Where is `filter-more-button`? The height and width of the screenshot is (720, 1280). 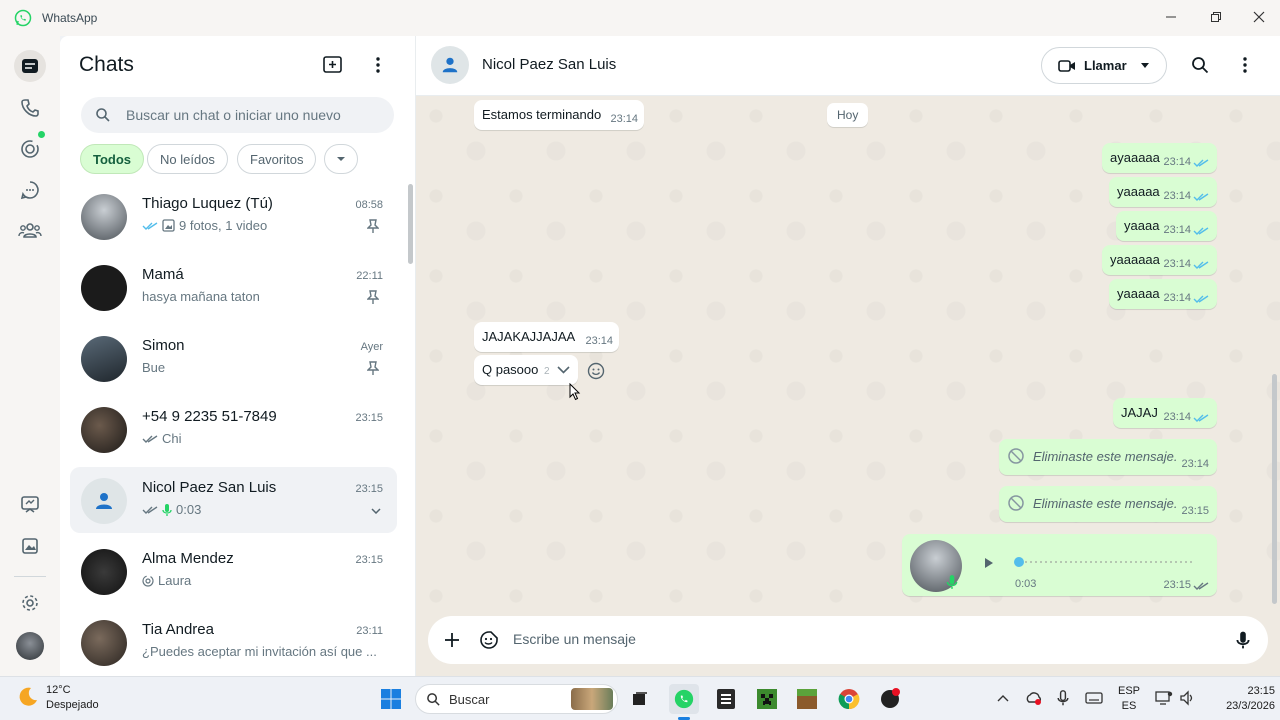
filter-more-button is located at coordinates (341, 159).